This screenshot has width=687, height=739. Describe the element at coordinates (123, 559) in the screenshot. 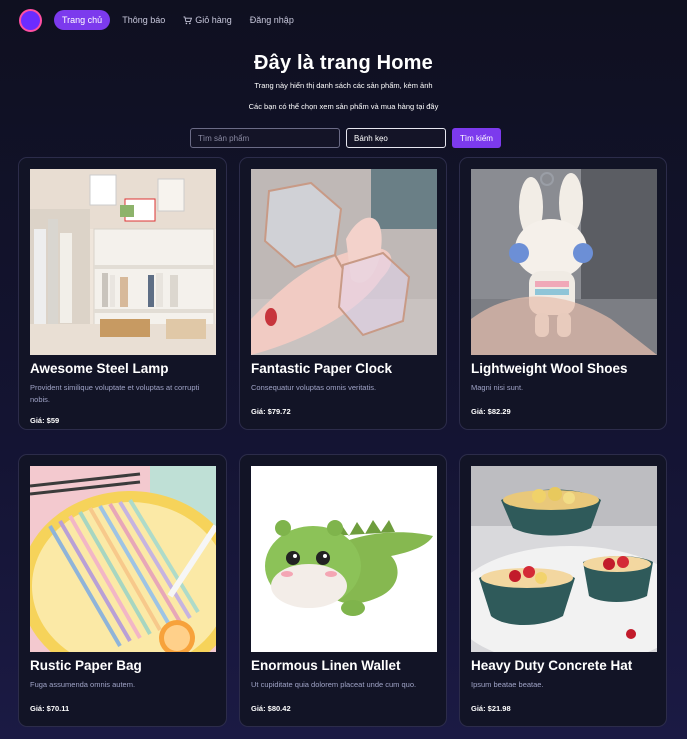

I see `product-image-pencils` at that location.